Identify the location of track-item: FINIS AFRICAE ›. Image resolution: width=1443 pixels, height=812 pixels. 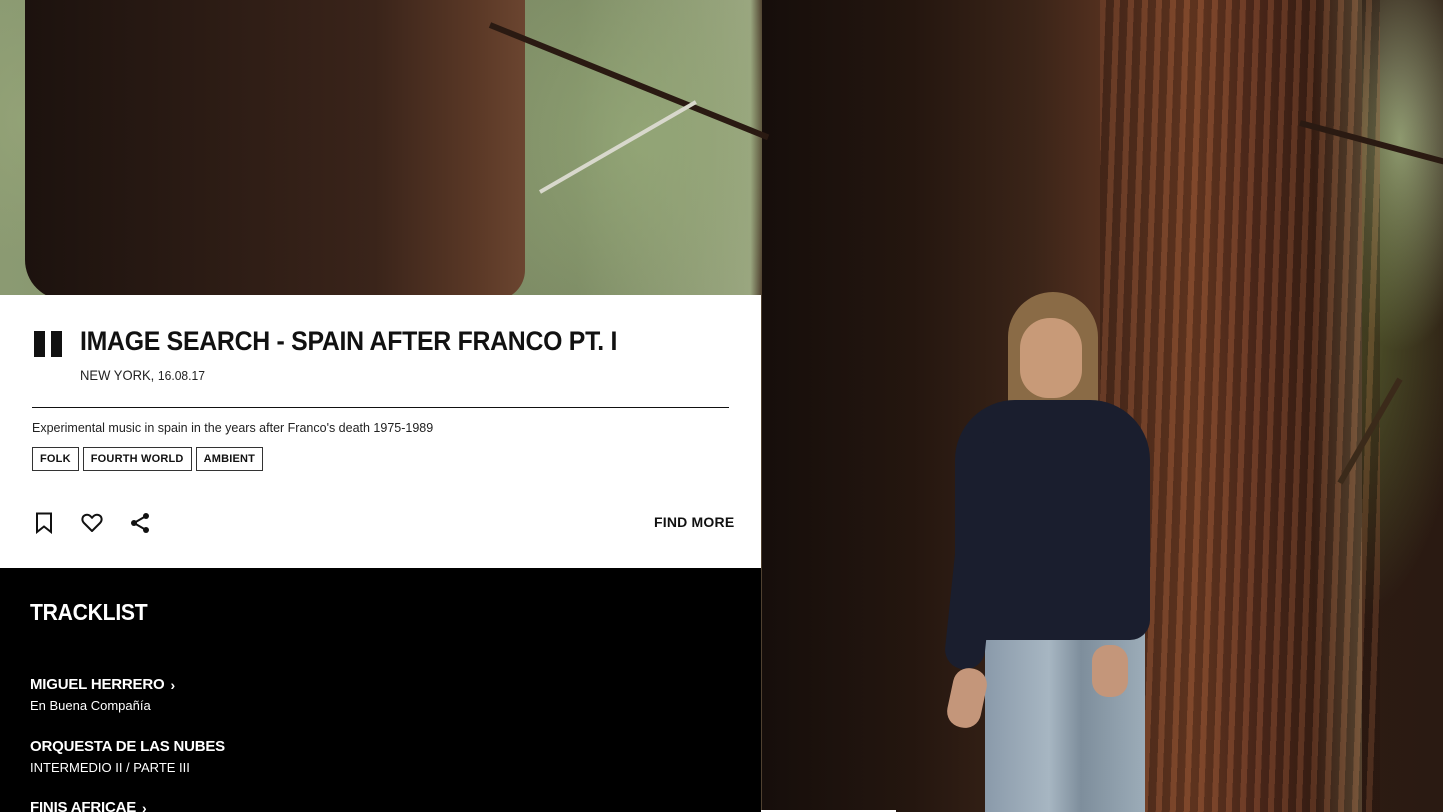
(88, 805).